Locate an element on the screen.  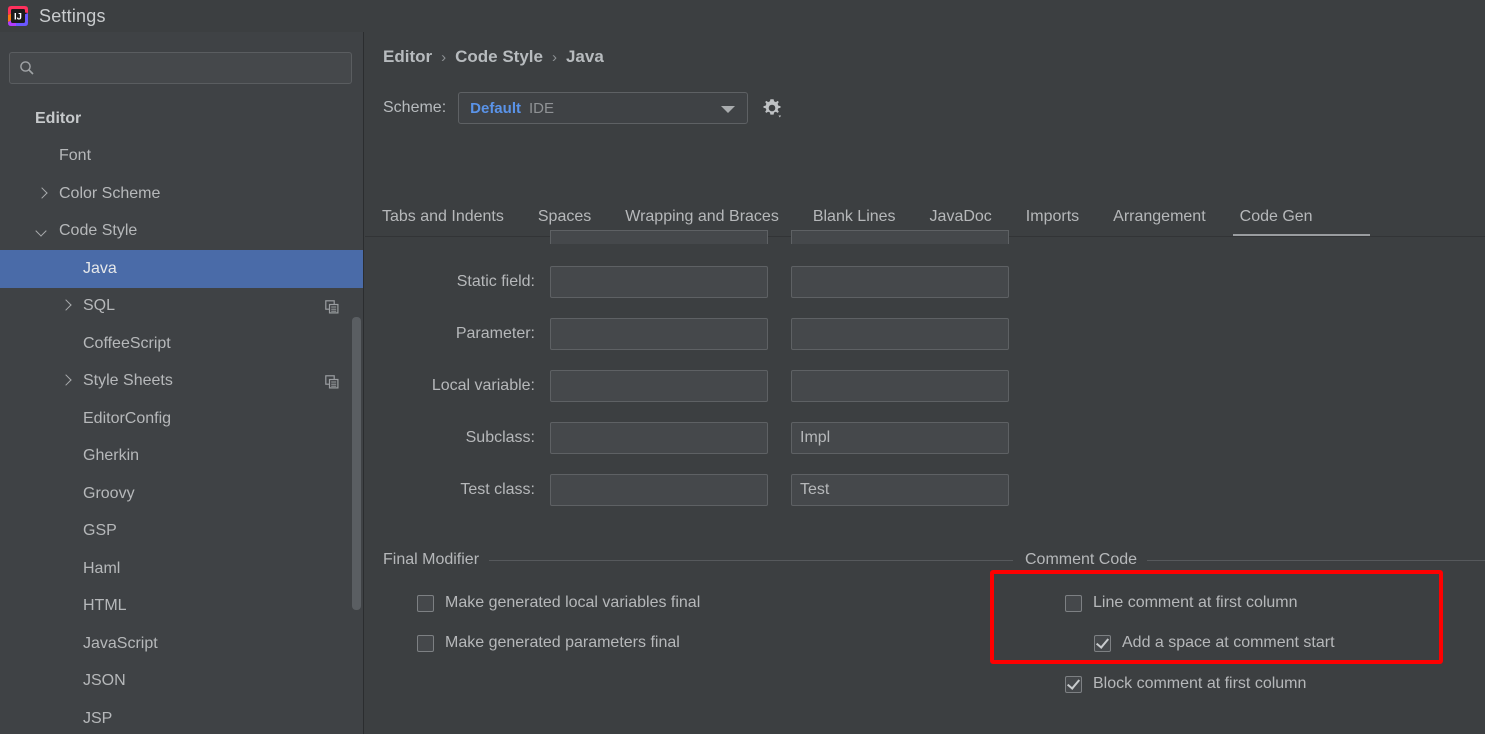
tab-tabs-and-indents: Tabs and Indents is located at coordinates (443, 216).